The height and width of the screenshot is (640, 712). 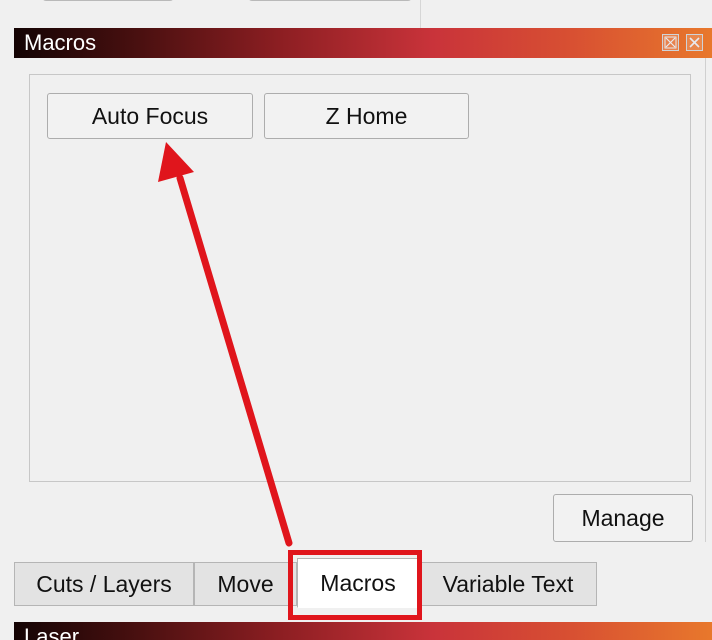 I want to click on hidden-button-left, so click(x=108, y=0).